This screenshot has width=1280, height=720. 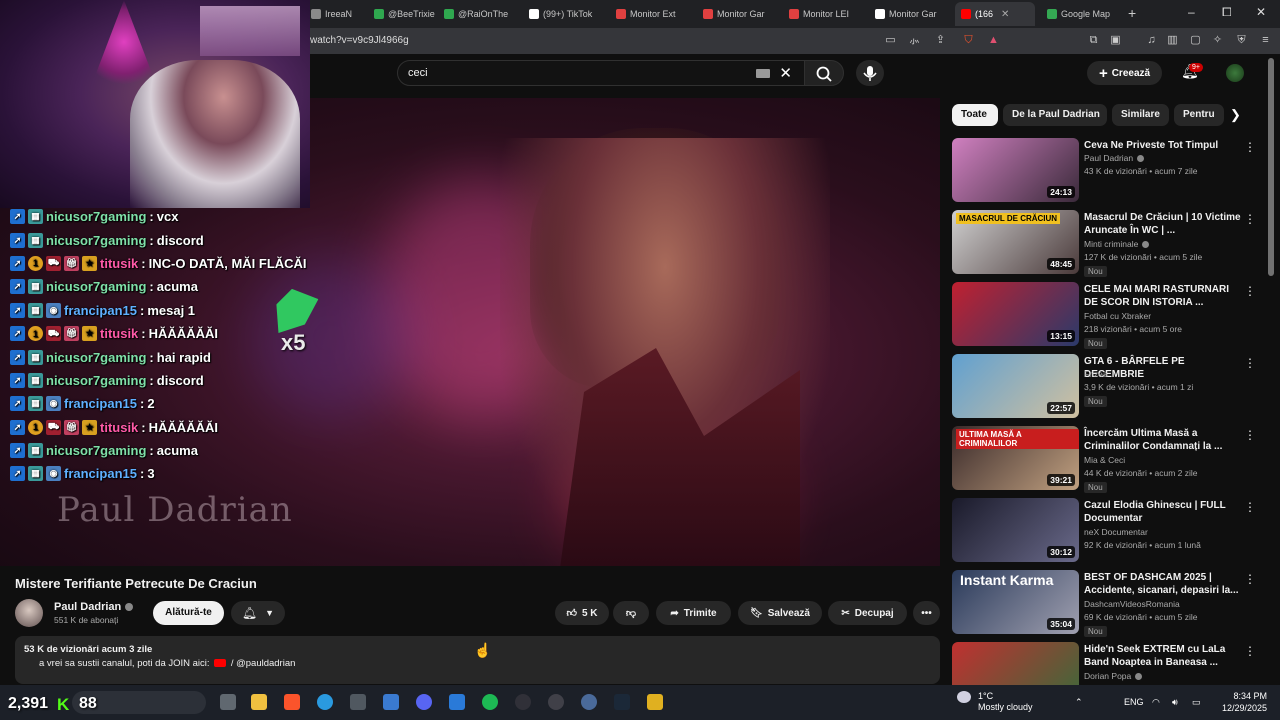 I want to click on video-thumbnail: Instant Karma 35:04, so click(x=1015, y=602).